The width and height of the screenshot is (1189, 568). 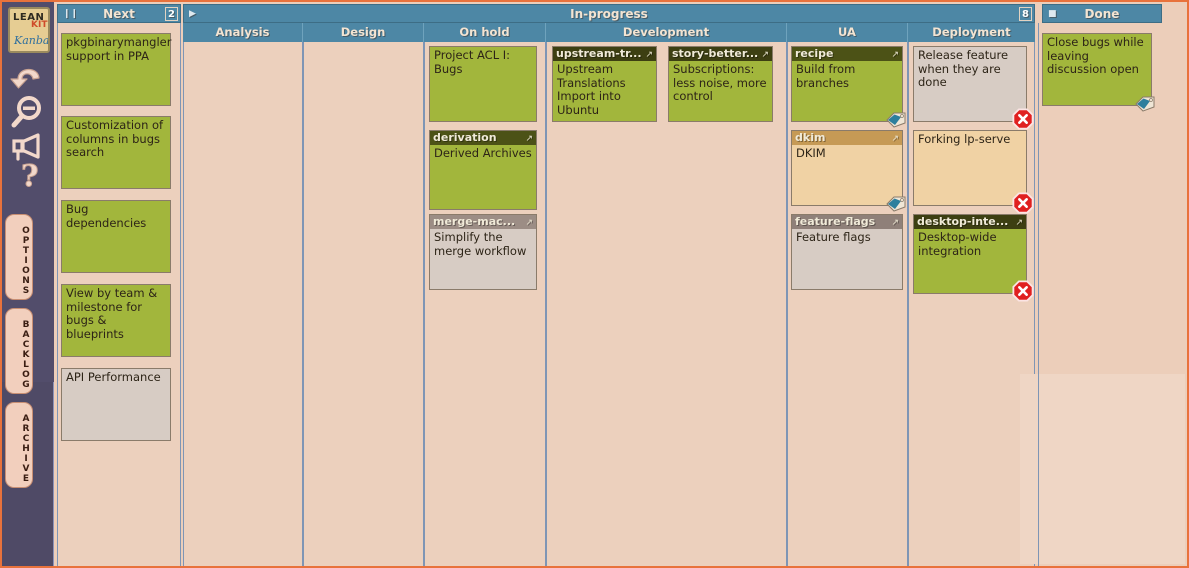 I want to click on card-body: Desktop-wide integration, so click(x=957, y=244).